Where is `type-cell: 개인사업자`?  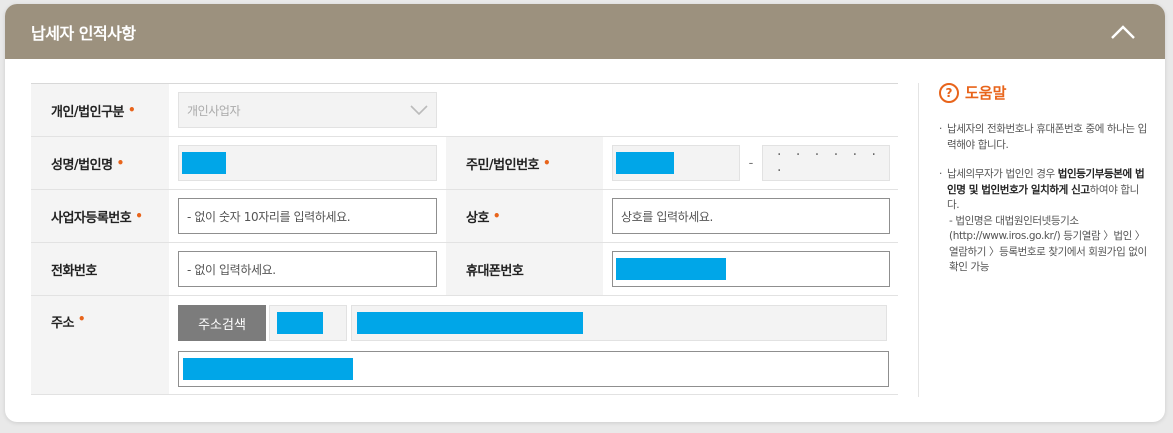 type-cell: 개인사업자 is located at coordinates (307, 110).